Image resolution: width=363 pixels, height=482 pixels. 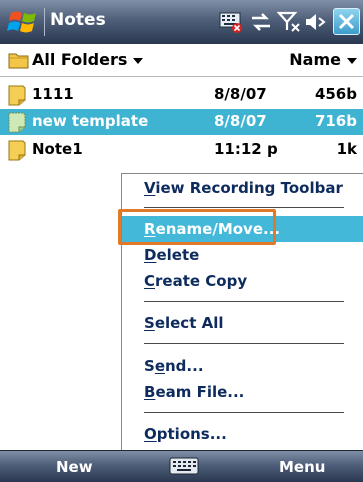 I want to click on file-date: 11:12 p, so click(x=246, y=149).